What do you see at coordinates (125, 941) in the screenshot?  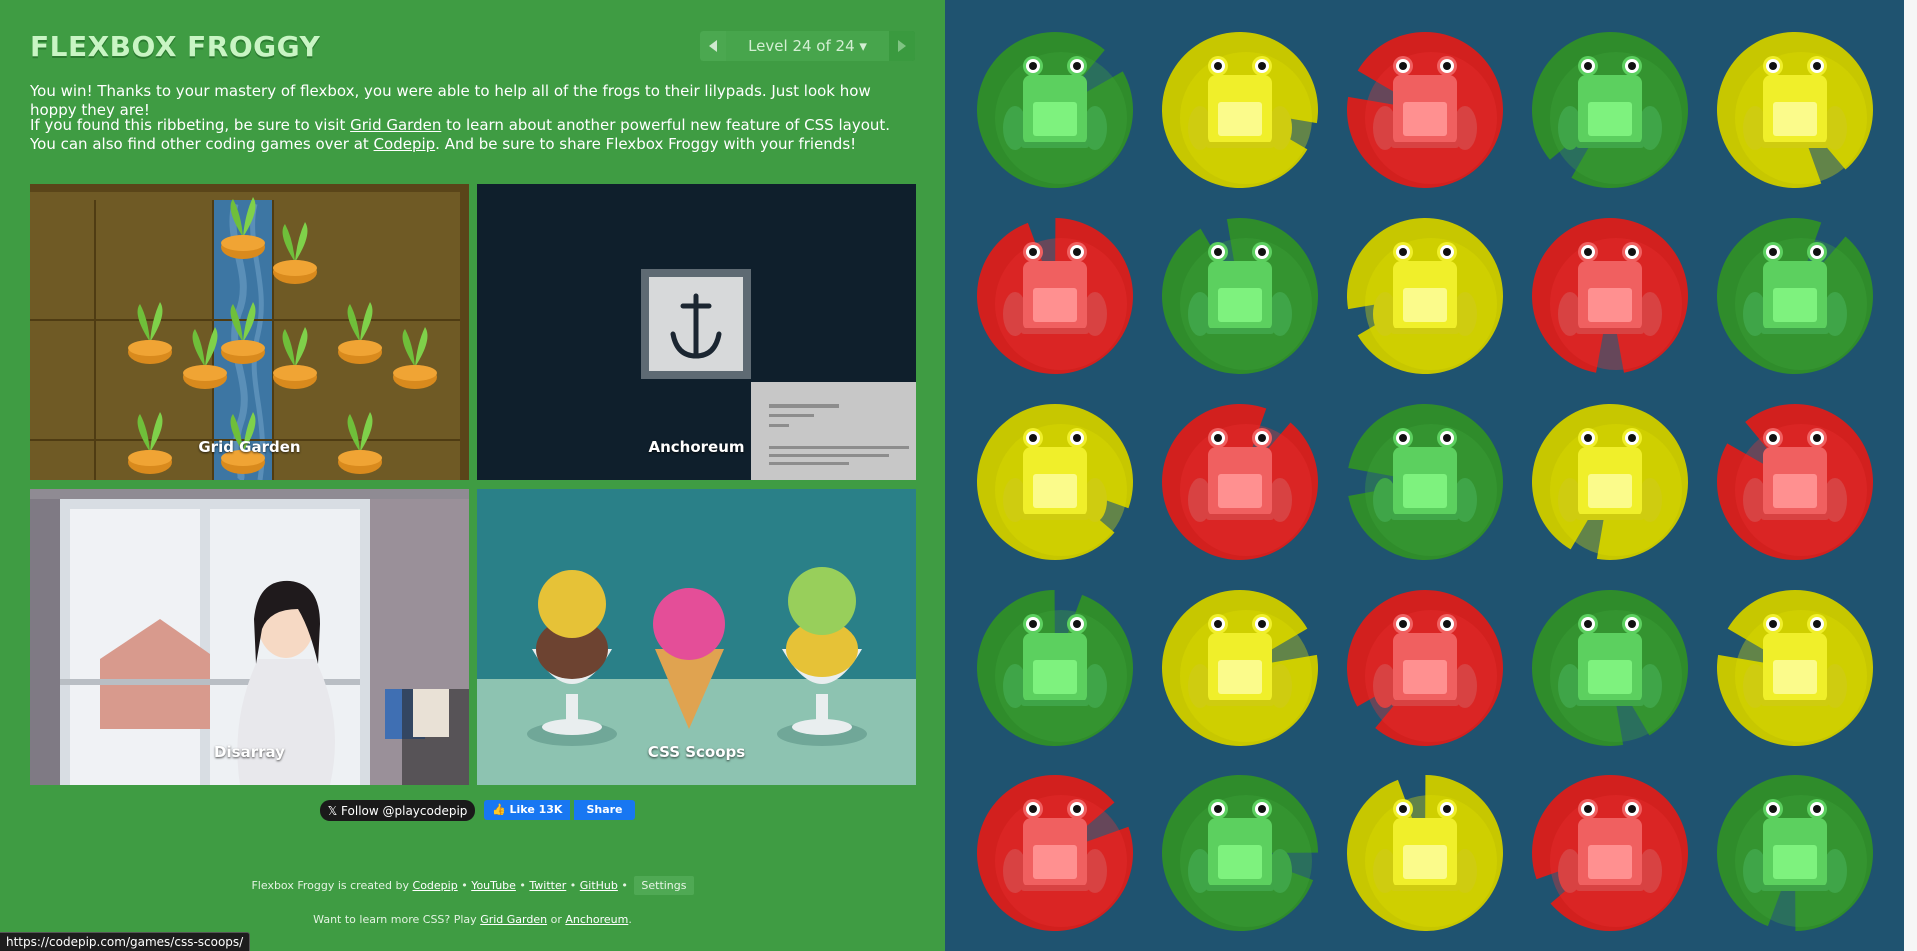 I see `status-bar-url: https://codepip.com/games/css-scoops/` at bounding box center [125, 941].